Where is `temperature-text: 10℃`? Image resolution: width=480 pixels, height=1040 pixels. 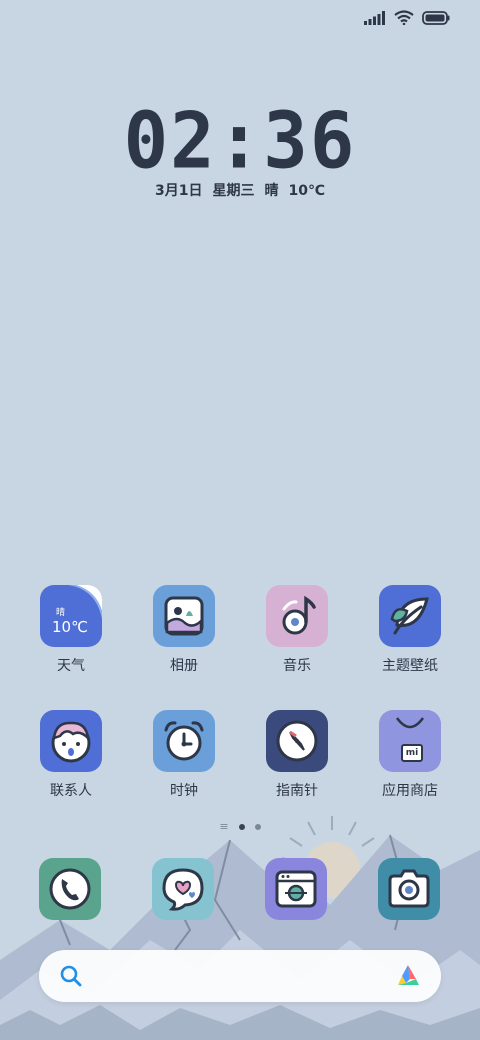
temperature-text: 10℃ is located at coordinates (306, 191).